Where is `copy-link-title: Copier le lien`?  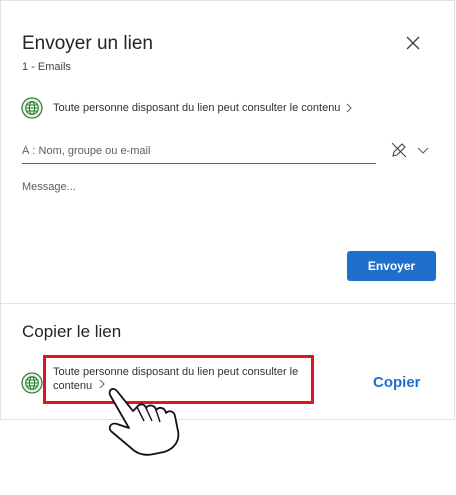 copy-link-title: Copier le lien is located at coordinates (72, 331).